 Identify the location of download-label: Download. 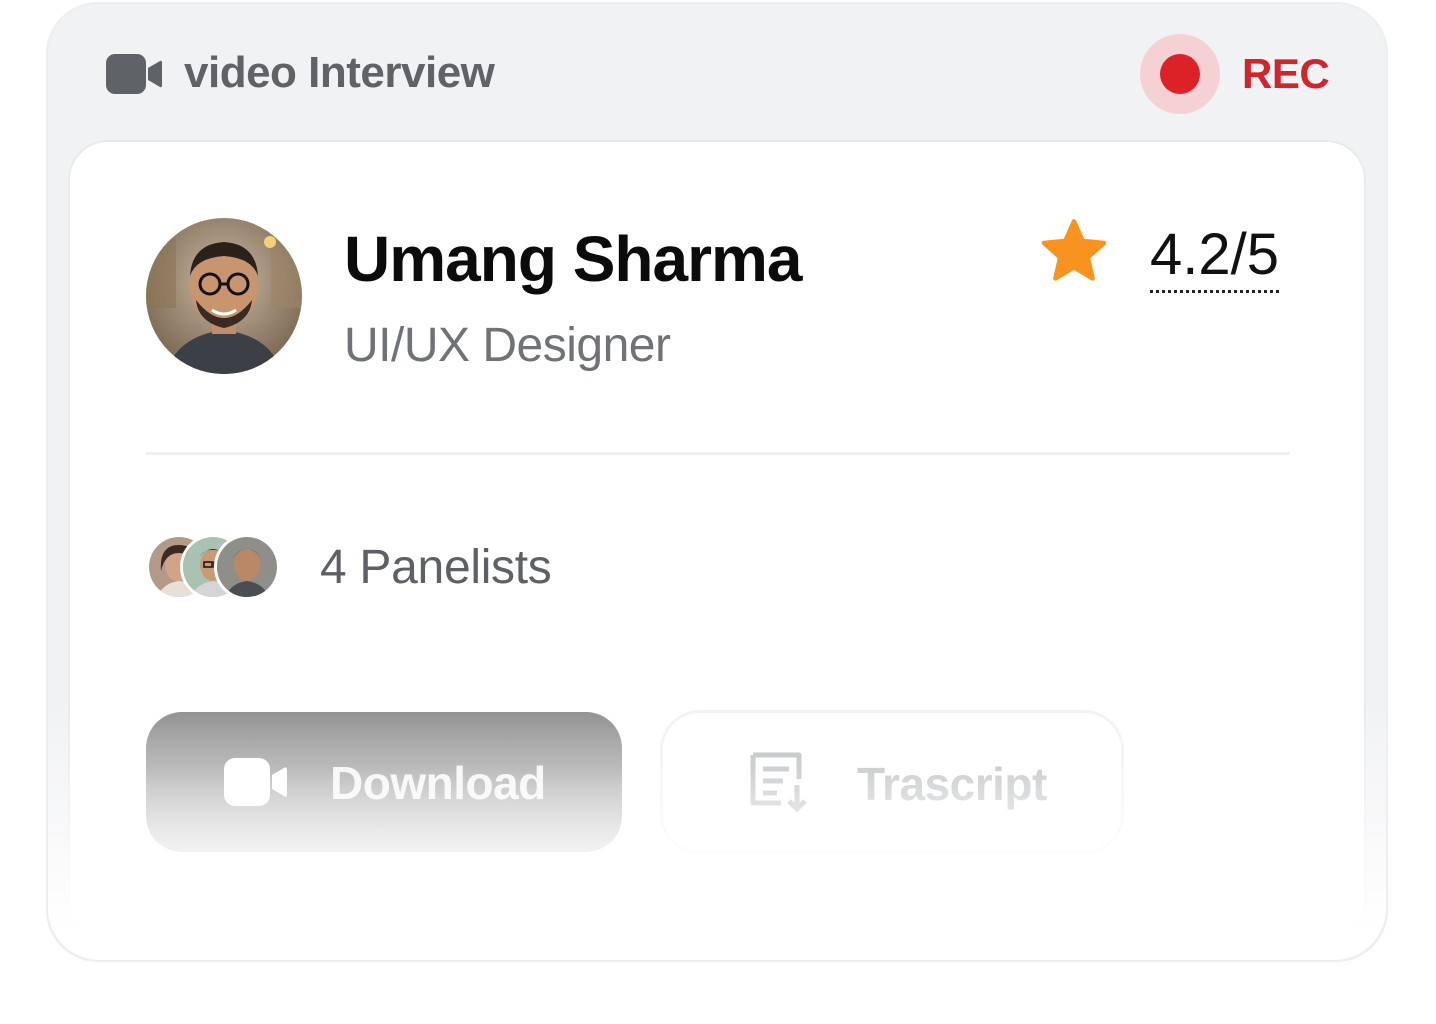
(438, 783).